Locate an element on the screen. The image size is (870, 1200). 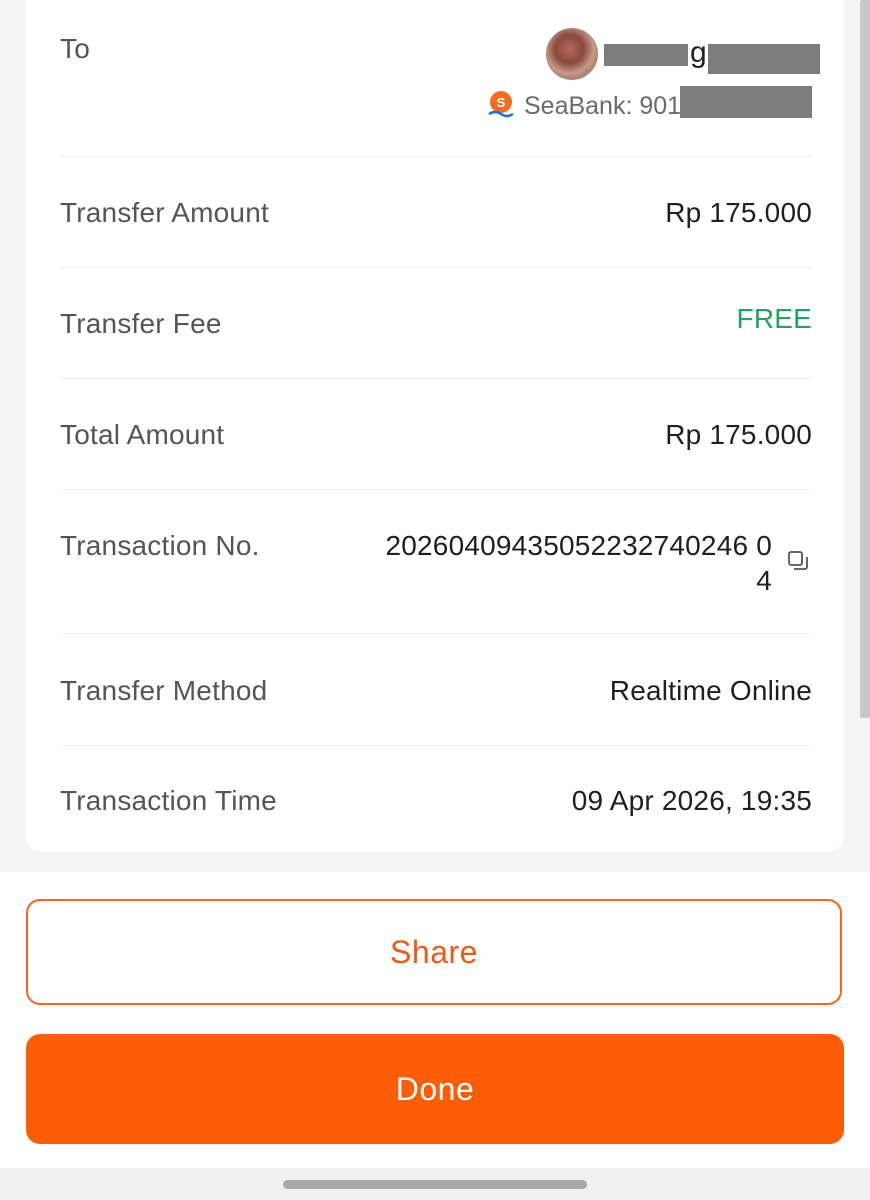
recipient-avatar is located at coordinates (572, 54).